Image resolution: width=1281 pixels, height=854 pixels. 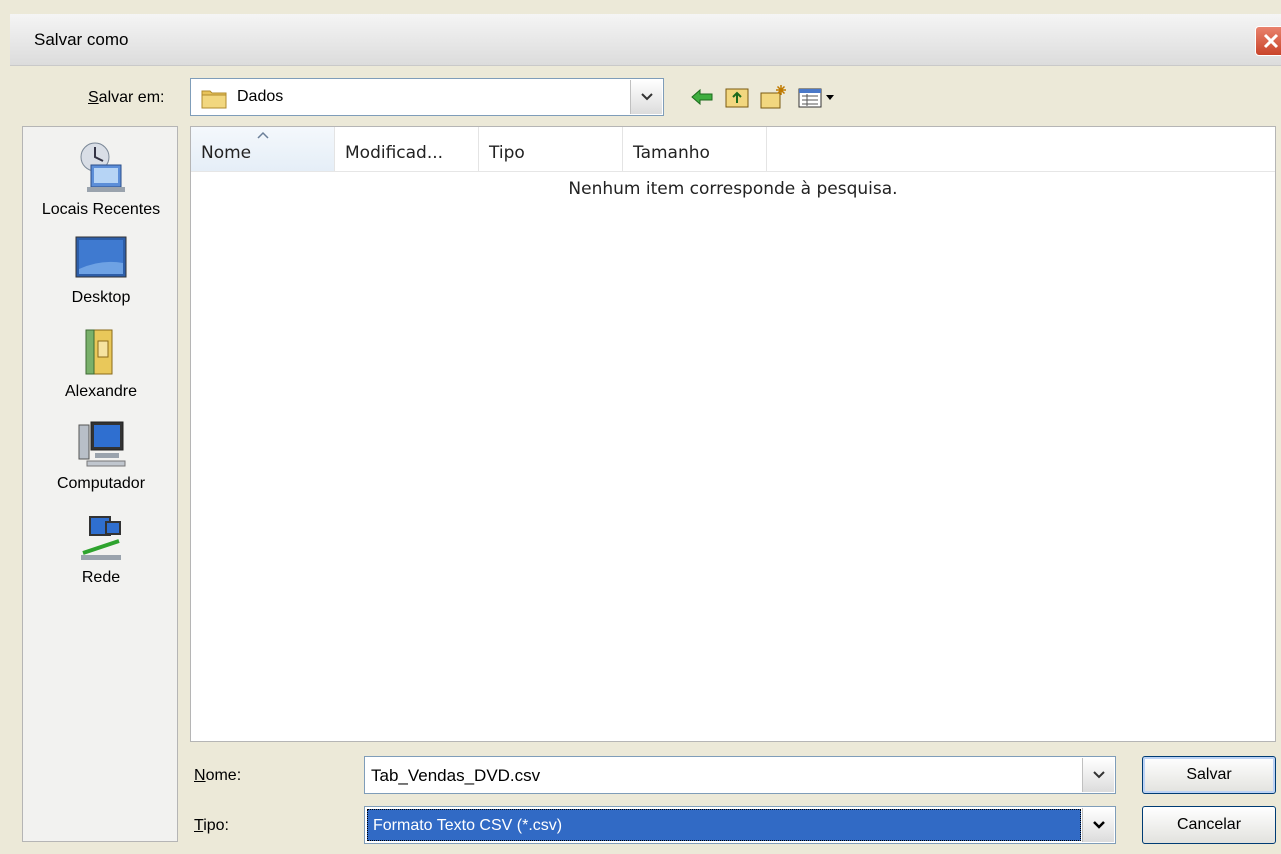 I want to click on place-label: Locais Recentes, so click(x=101, y=209).